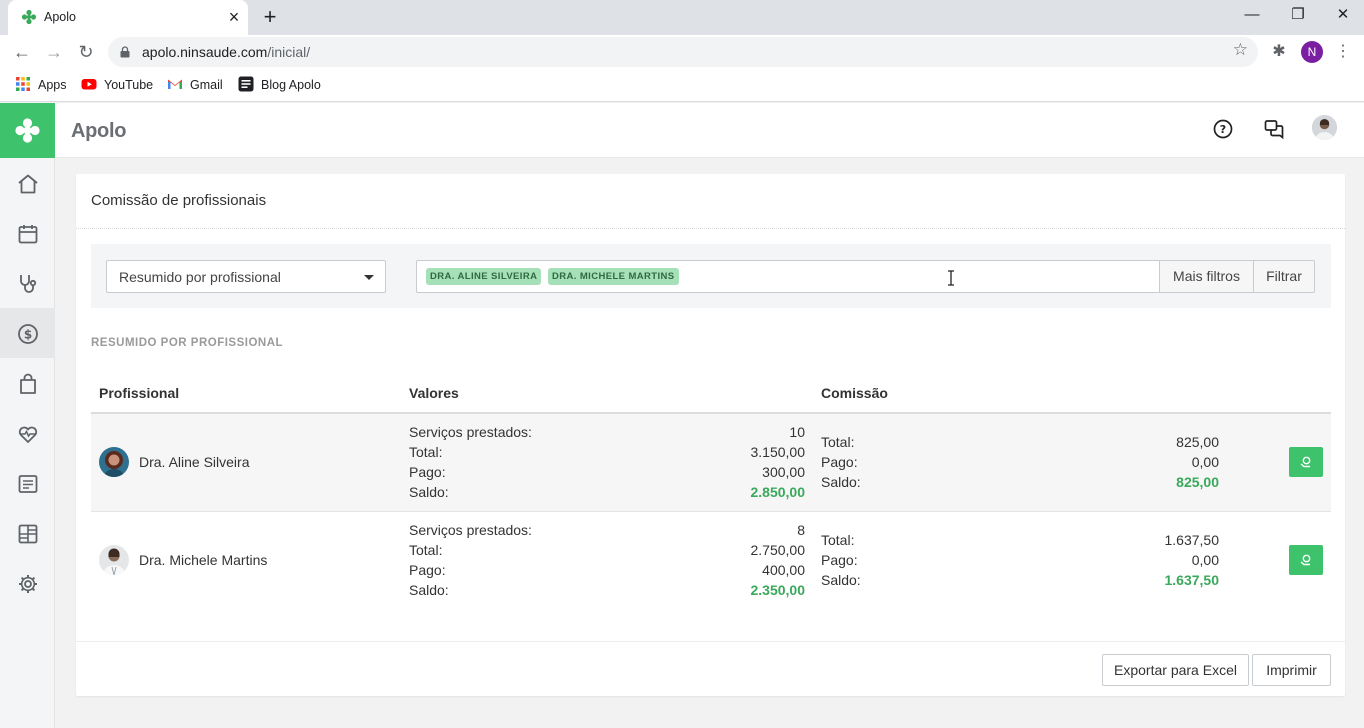 This screenshot has width=1364, height=728. What do you see at coordinates (234, 17) in the screenshot?
I see `tab-close-icon: ×` at bounding box center [234, 17].